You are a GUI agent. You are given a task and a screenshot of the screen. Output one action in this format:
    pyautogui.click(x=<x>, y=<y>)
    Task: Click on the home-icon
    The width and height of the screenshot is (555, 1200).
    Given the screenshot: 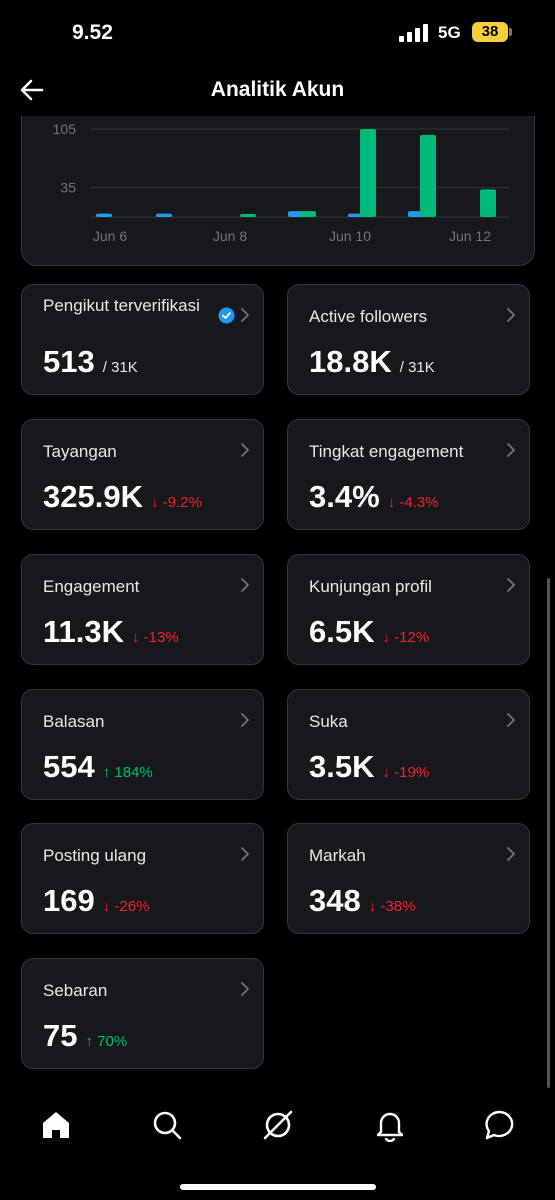 What is the action you would take?
    pyautogui.click(x=56, y=1125)
    